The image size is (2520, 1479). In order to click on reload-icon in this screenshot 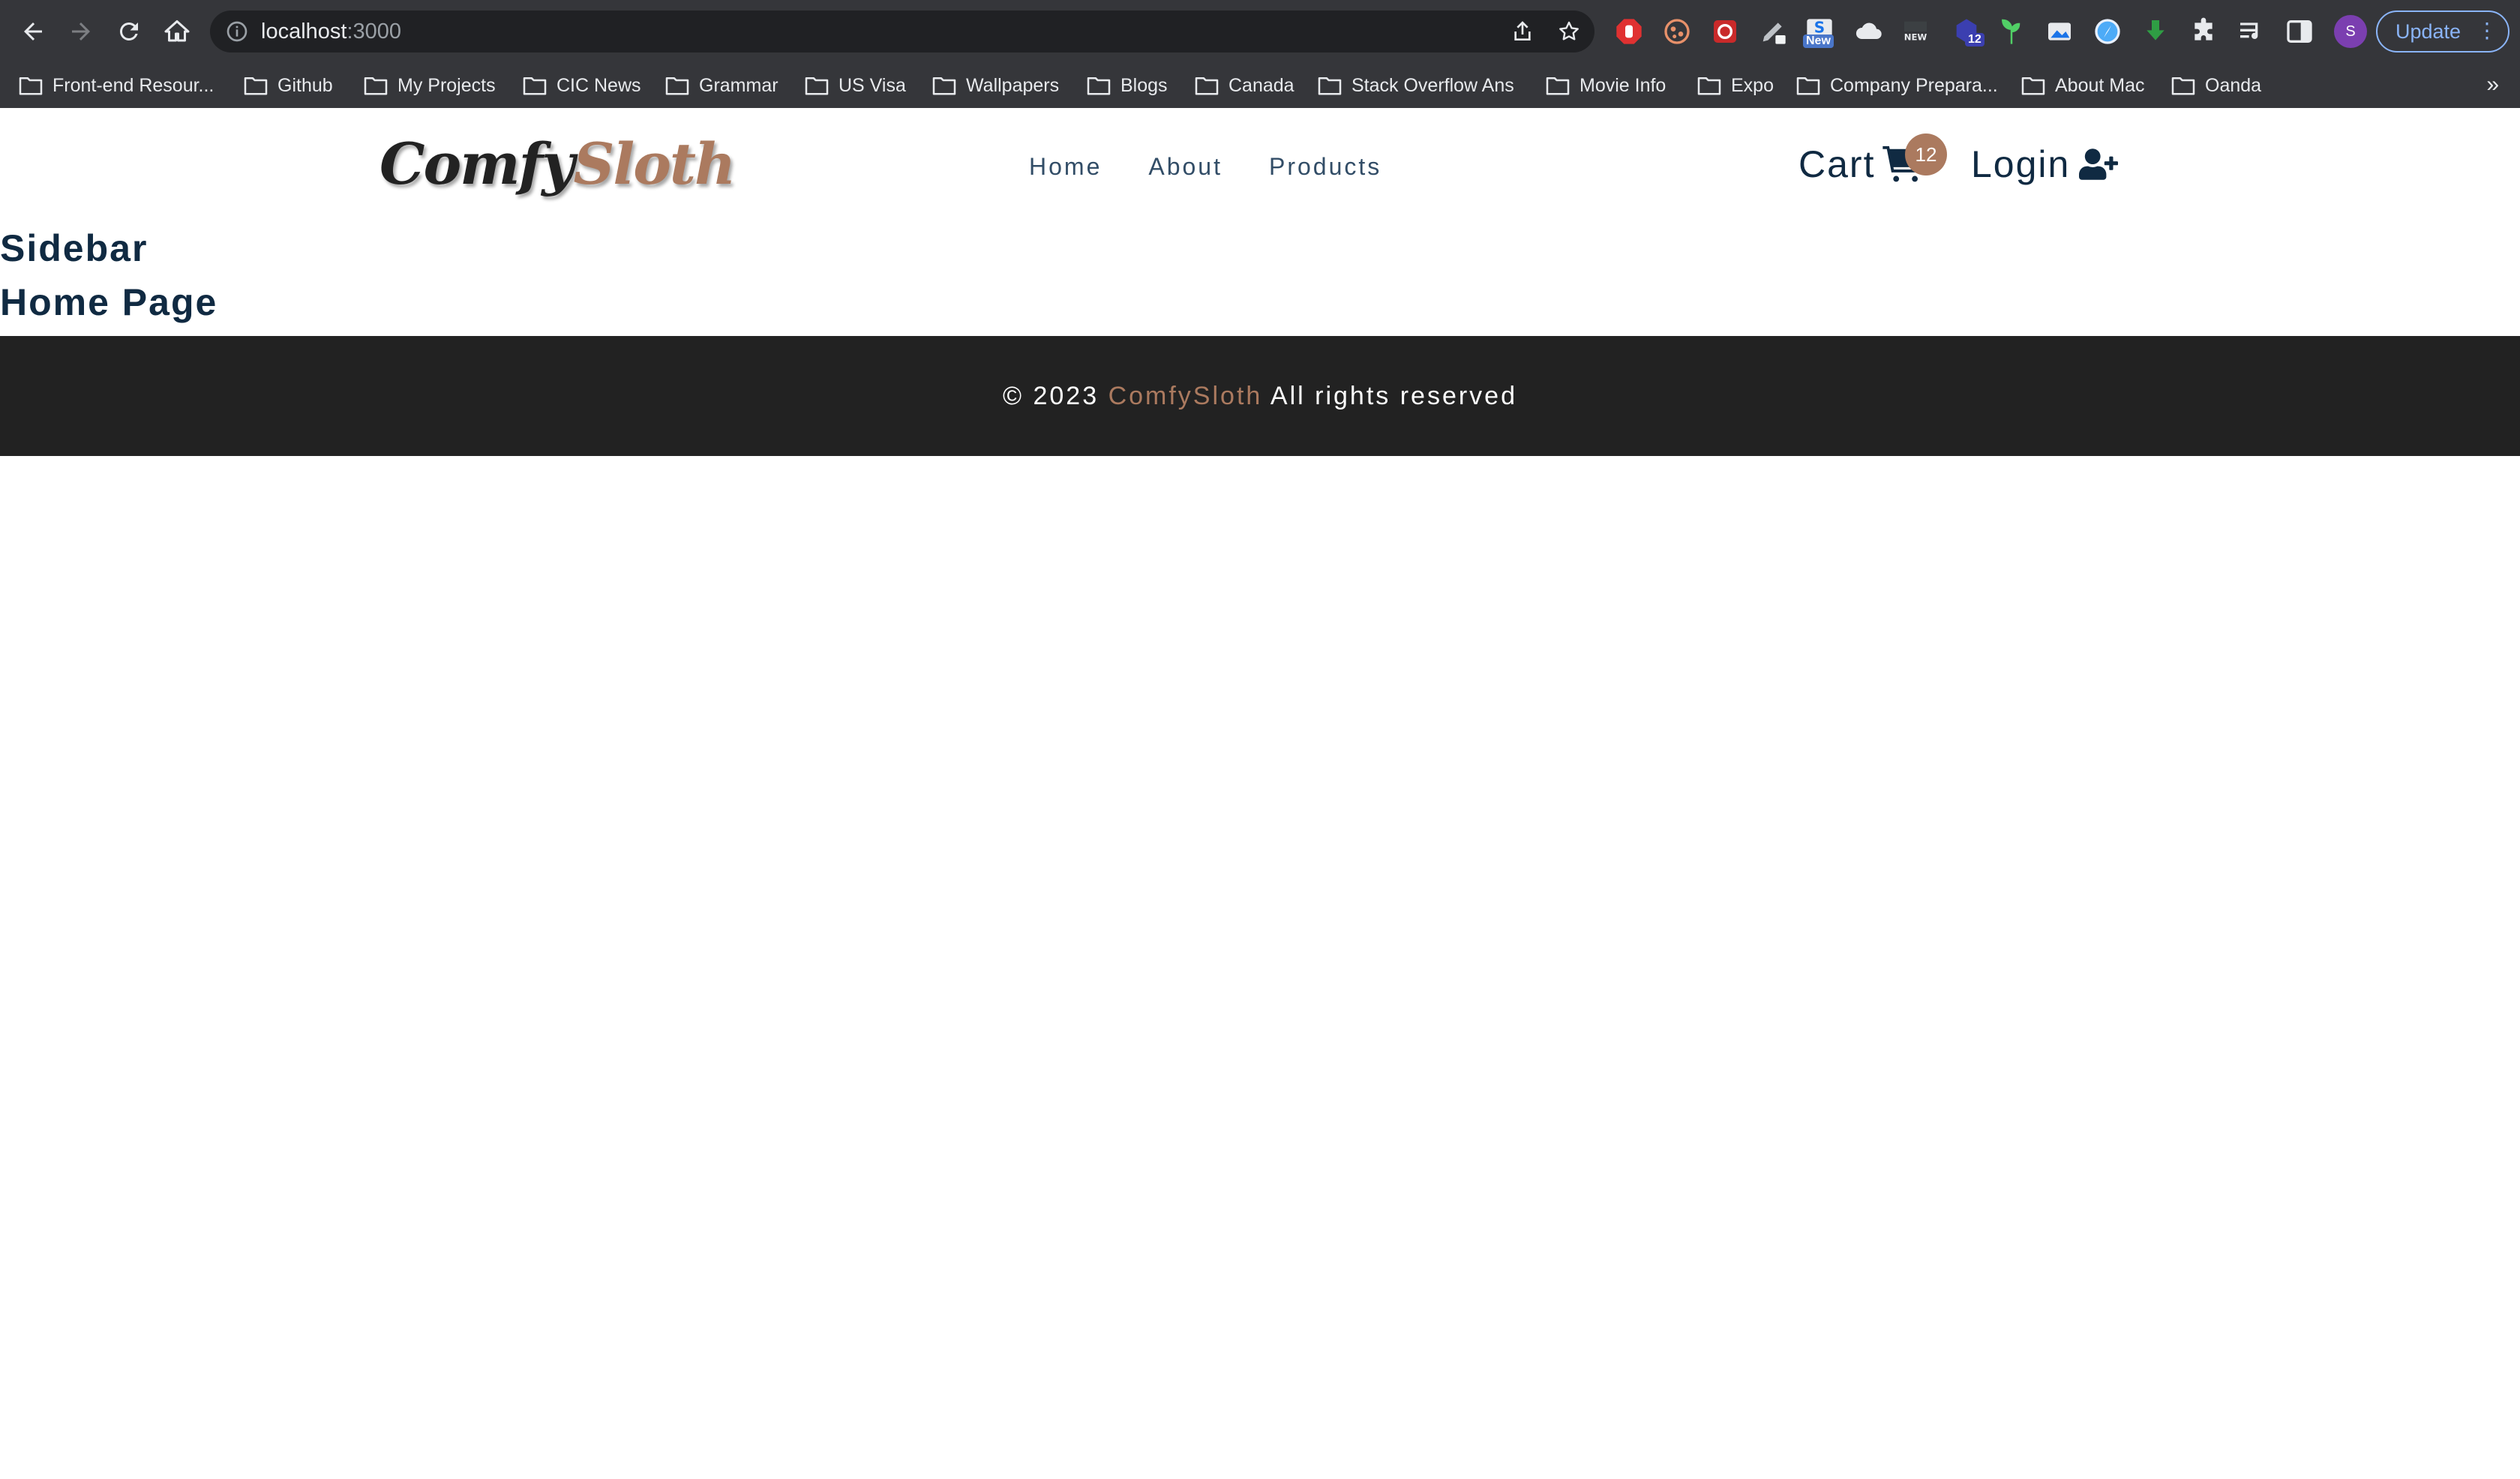, I will do `click(128, 31)`.